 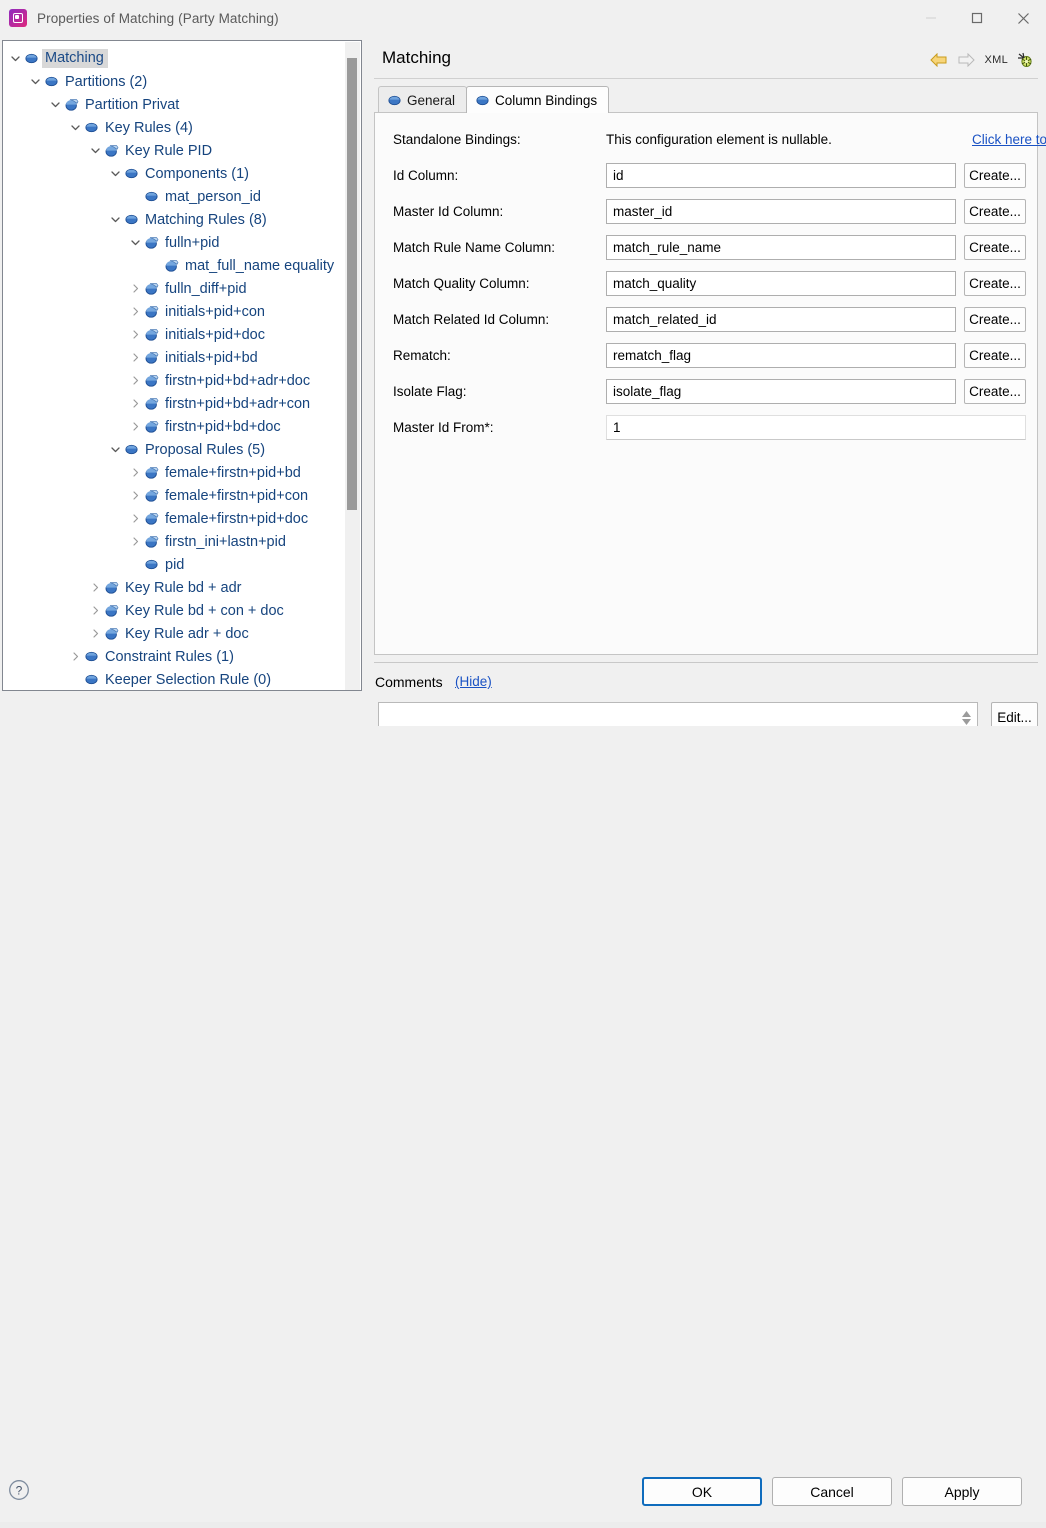 What do you see at coordinates (192, 196) in the screenshot?
I see `tree-node: mat_person_id` at bounding box center [192, 196].